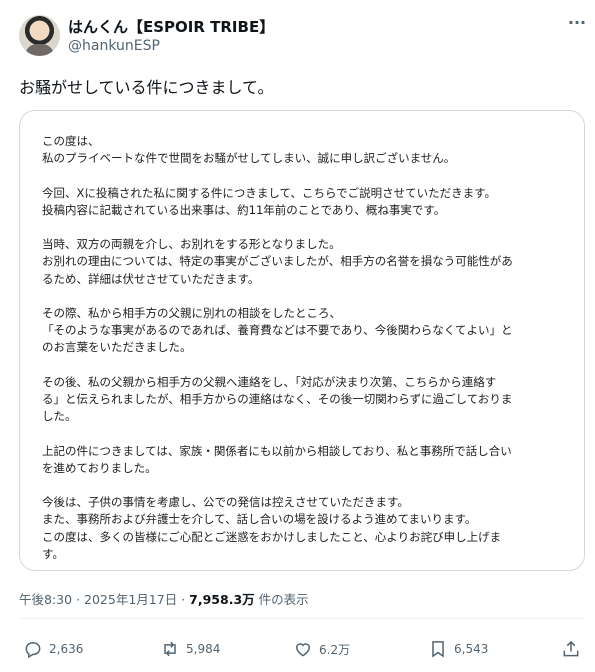  Describe the element at coordinates (303, 650) in the screenshot. I see `like-icon` at that location.